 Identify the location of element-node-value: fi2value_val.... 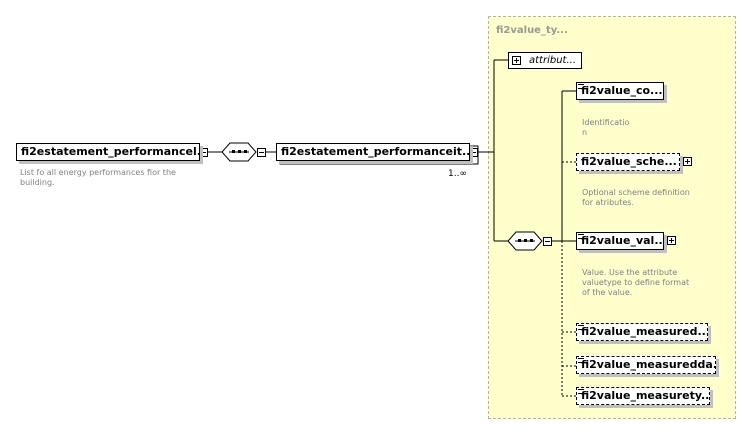
(620, 241).